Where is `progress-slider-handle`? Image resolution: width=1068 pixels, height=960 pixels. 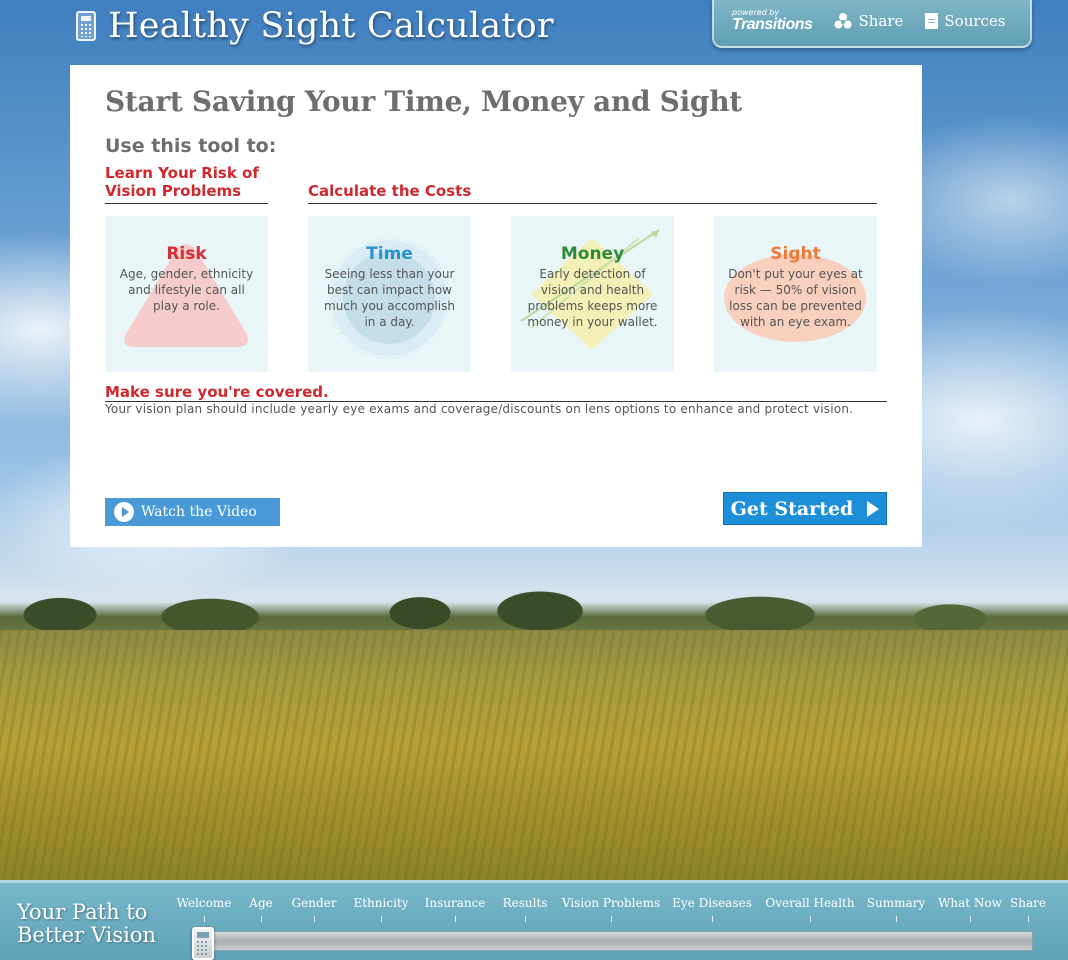 progress-slider-handle is located at coordinates (203, 943).